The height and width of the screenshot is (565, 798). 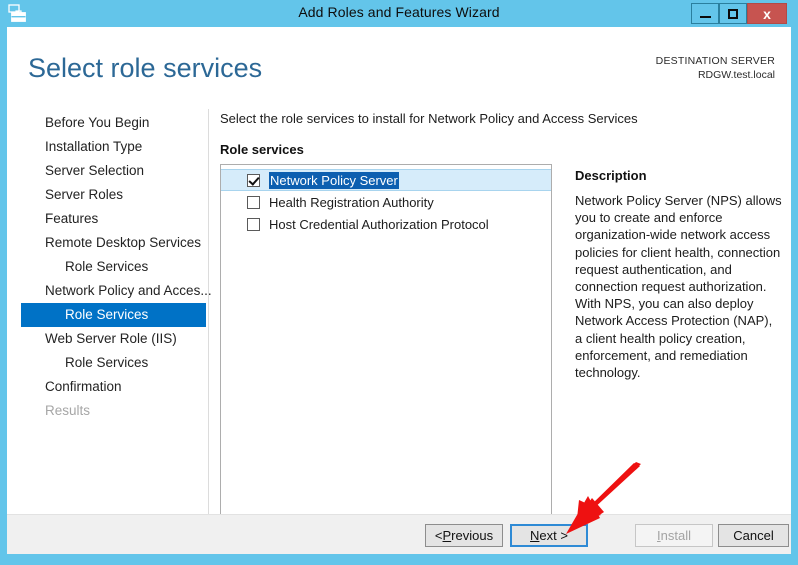 I want to click on footer-bar: < Previous Next > Install Cancel, so click(x=399, y=534).